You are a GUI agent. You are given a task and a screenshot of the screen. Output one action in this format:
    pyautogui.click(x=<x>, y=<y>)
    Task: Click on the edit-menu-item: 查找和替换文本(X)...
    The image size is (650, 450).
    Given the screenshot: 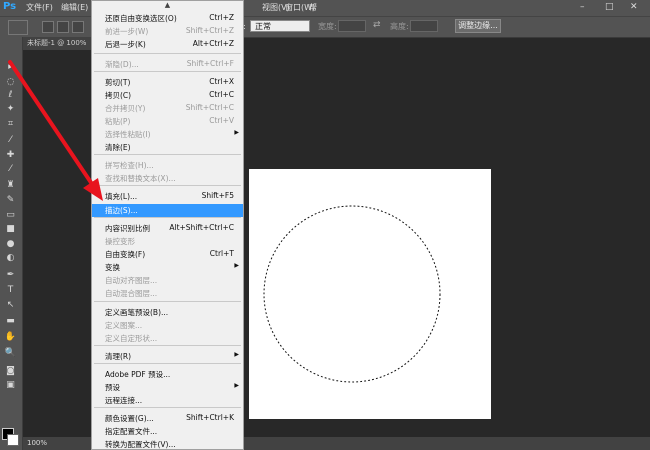 What is the action you would take?
    pyautogui.click(x=167, y=178)
    